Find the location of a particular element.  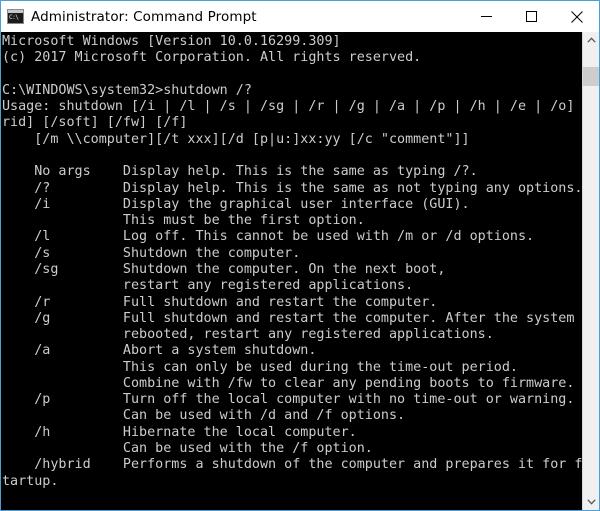

close-button is located at coordinates (576, 16).